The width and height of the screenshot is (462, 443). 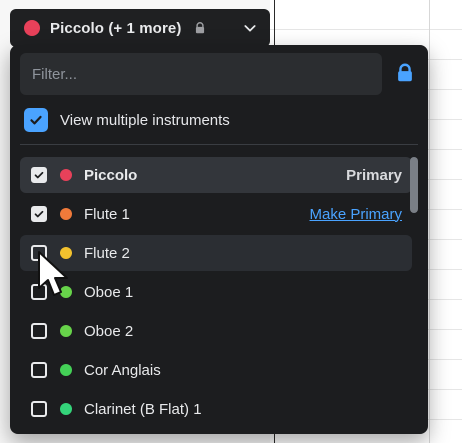 What do you see at coordinates (109, 292) in the screenshot?
I see `instrument-label: Oboe 1` at bounding box center [109, 292].